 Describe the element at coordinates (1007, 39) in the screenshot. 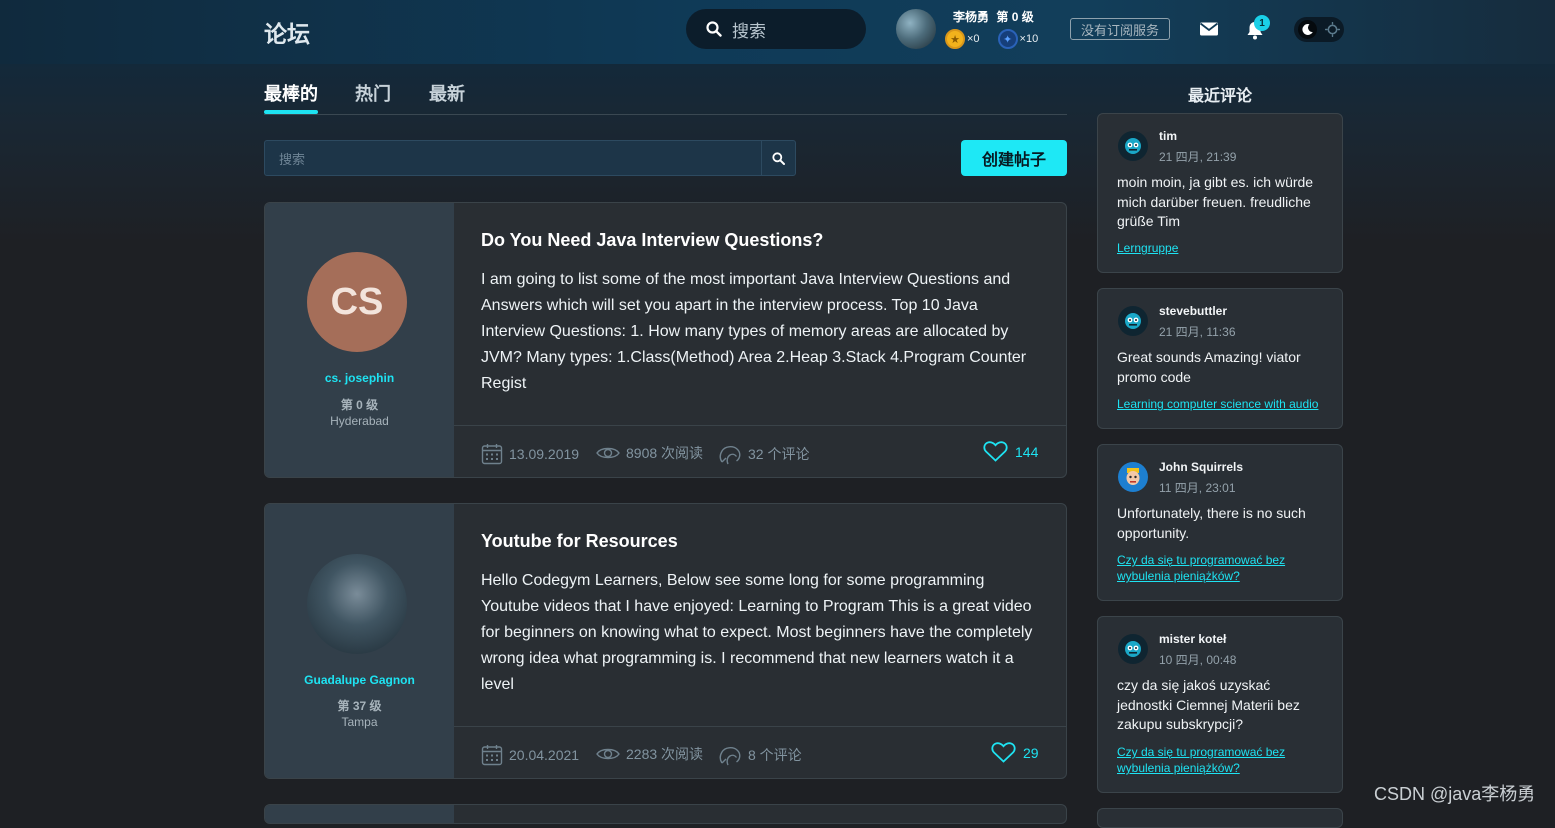

I see `dark-matter-icon: ✦` at that location.